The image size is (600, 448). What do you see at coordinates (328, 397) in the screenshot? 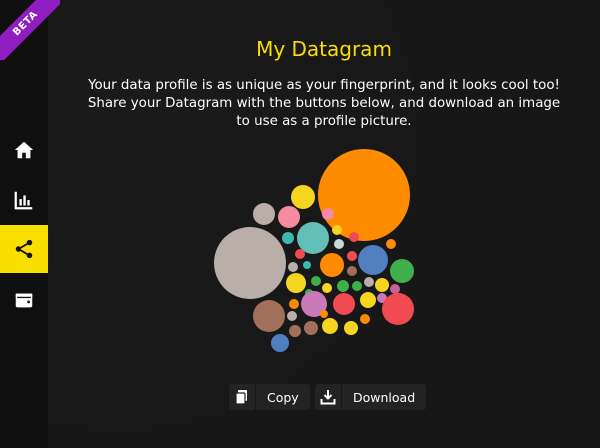
I see `download-icon` at bounding box center [328, 397].